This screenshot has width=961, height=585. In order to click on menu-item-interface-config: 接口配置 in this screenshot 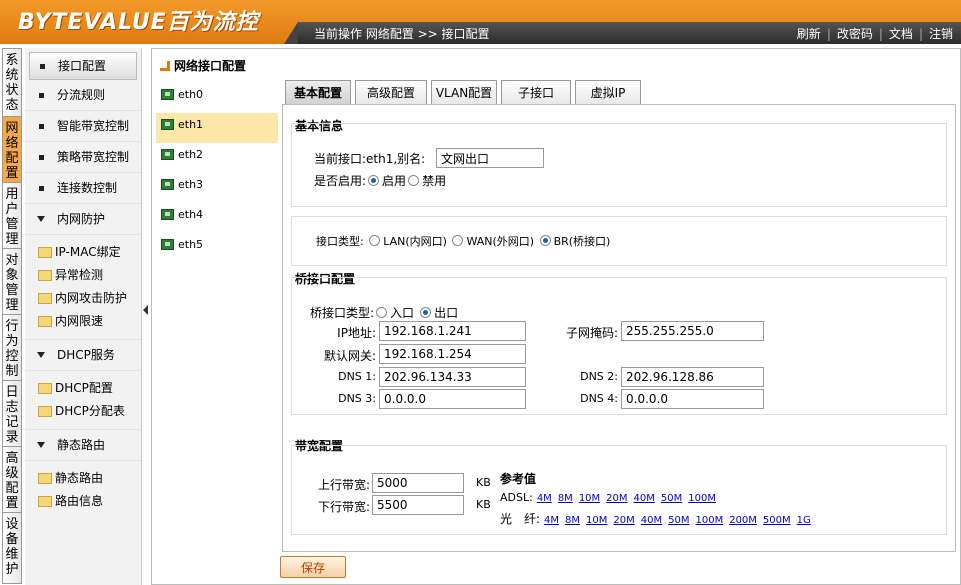, I will do `click(83, 66)`.